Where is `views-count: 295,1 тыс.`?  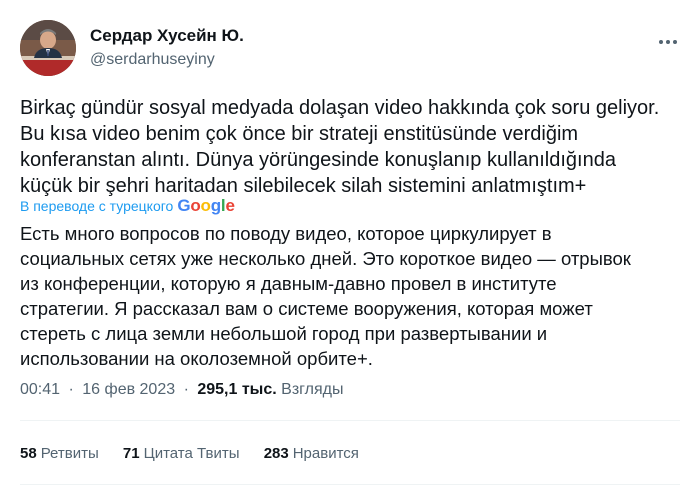 views-count: 295,1 тыс. is located at coordinates (236, 389).